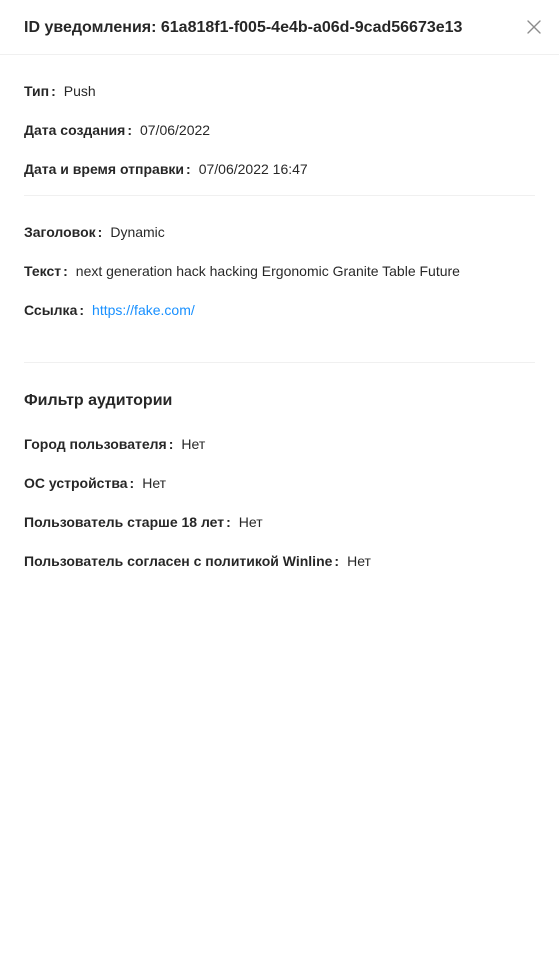 The image size is (559, 977). I want to click on city-row: Город пользователя: Нет, so click(115, 444).